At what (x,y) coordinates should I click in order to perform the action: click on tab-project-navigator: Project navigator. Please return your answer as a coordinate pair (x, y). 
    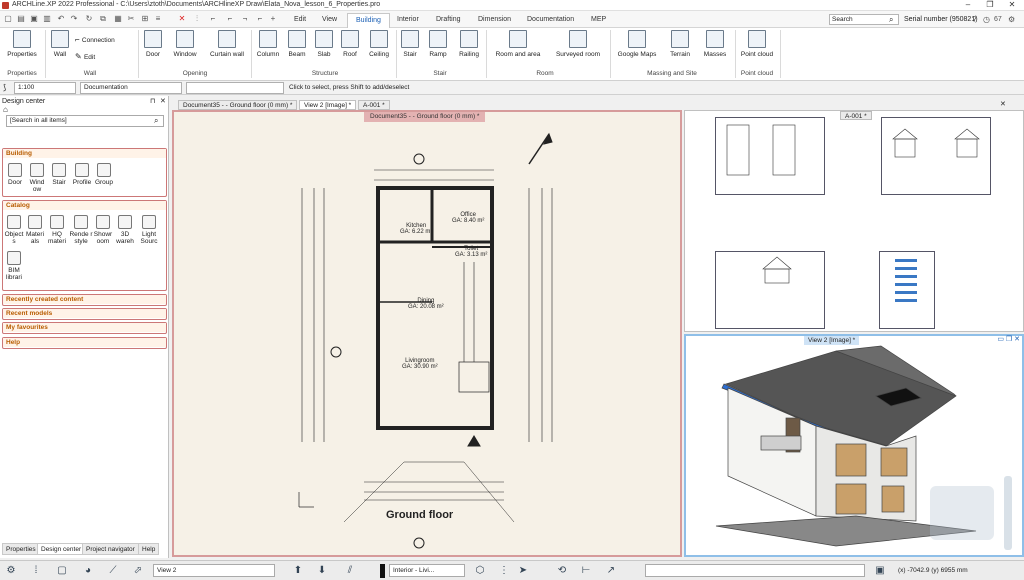
    Looking at the image, I should click on (110, 549).